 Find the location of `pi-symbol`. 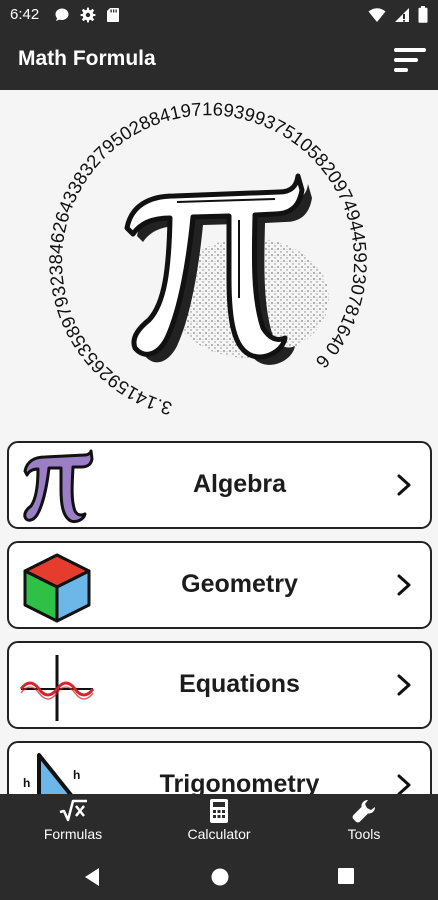

pi-symbol is located at coordinates (226, 269).